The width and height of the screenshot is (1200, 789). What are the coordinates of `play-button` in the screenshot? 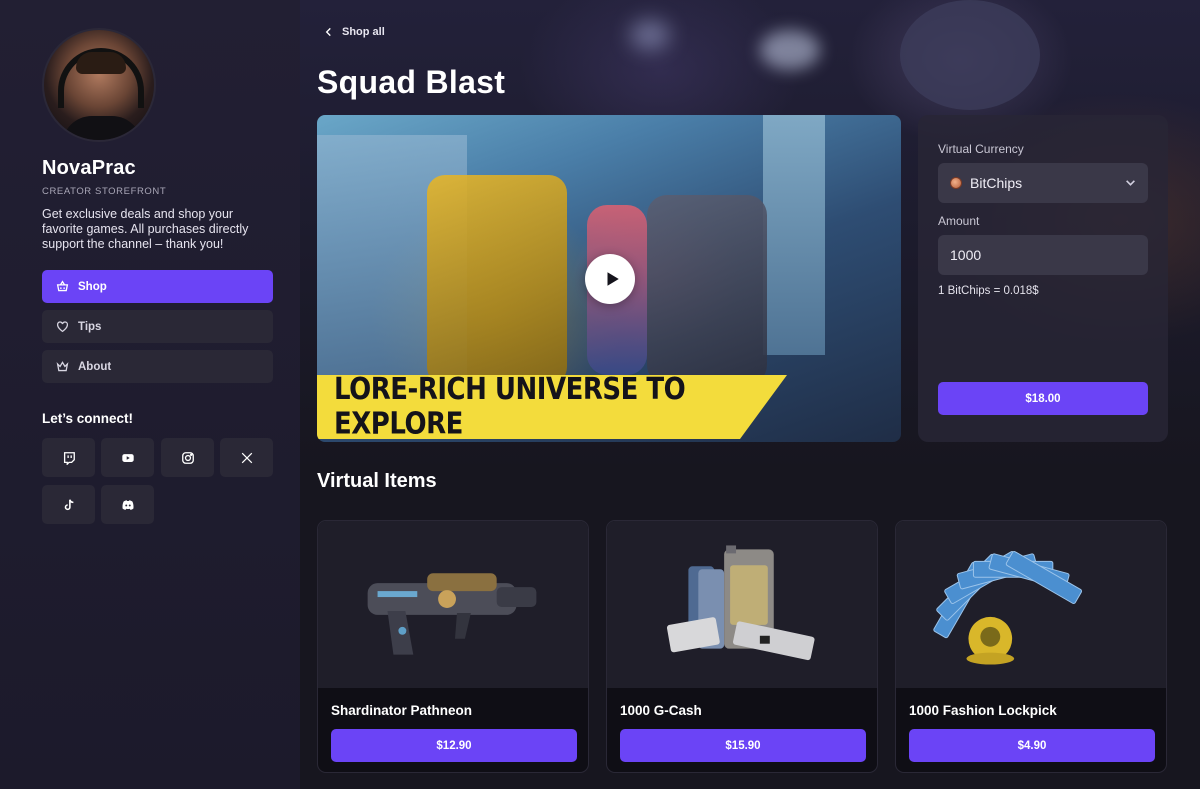 It's located at (610, 279).